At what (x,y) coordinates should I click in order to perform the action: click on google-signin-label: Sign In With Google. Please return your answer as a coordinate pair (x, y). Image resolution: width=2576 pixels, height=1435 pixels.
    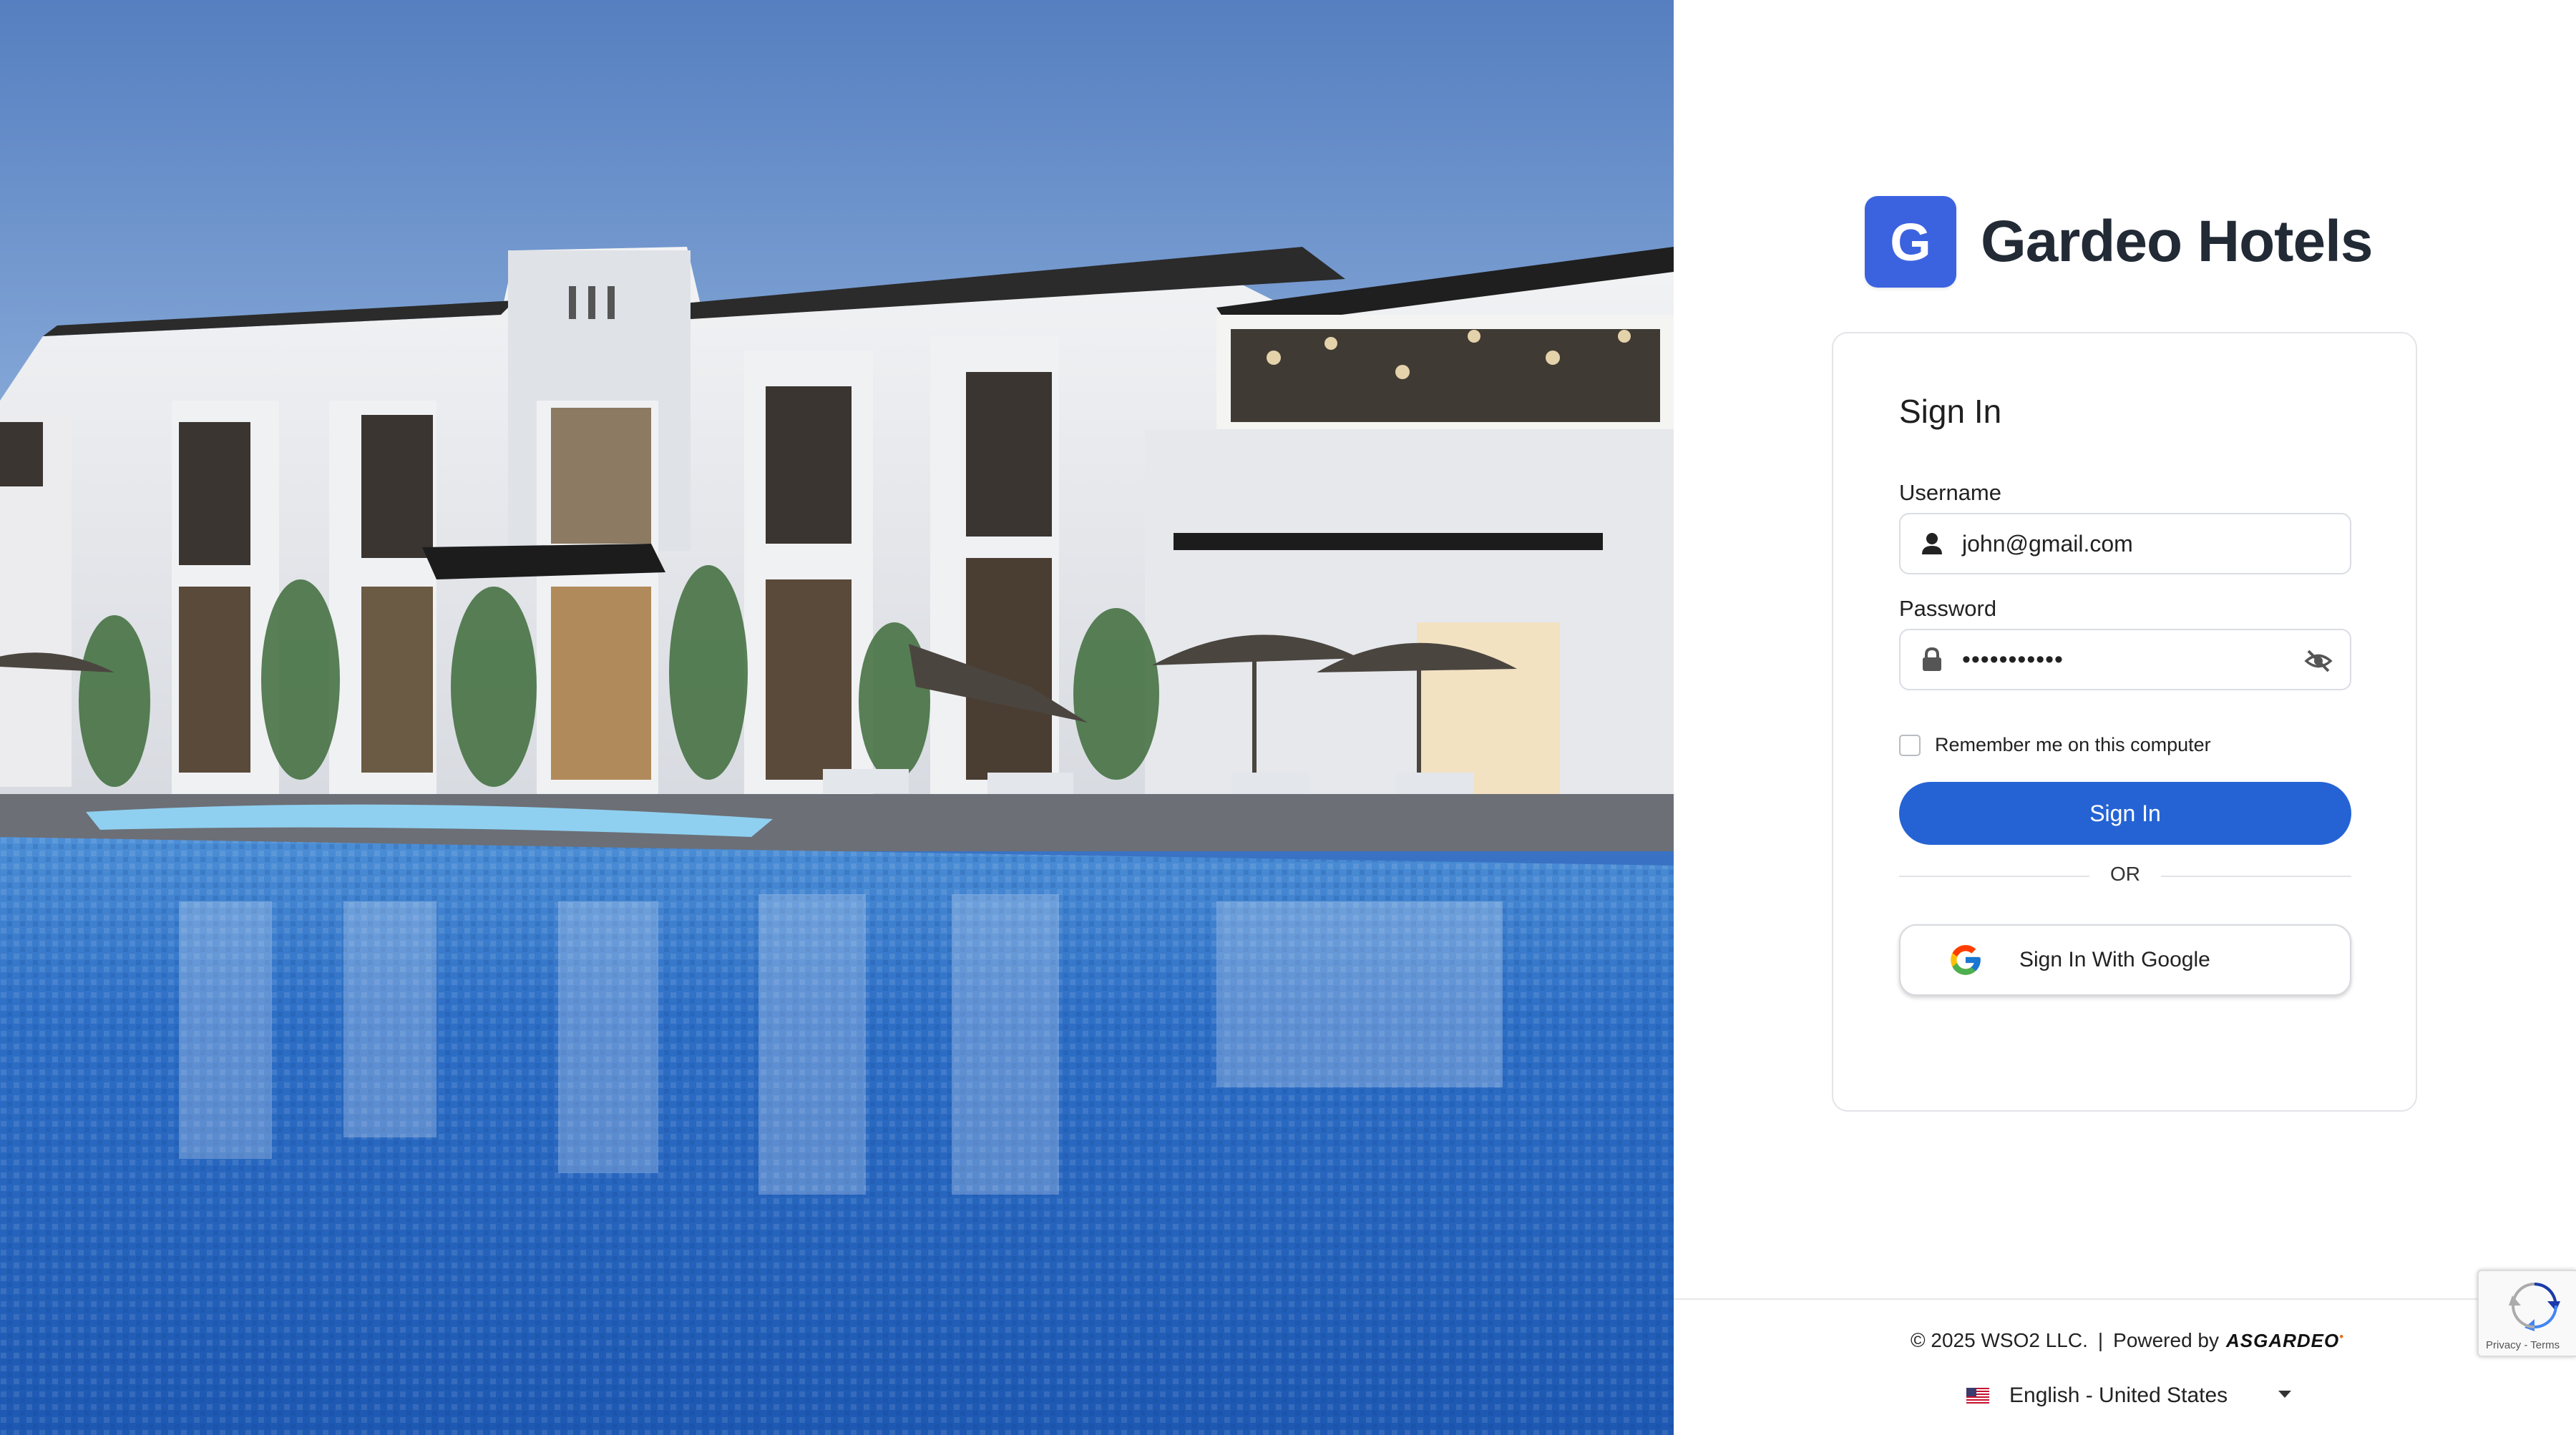
    Looking at the image, I should click on (2114, 960).